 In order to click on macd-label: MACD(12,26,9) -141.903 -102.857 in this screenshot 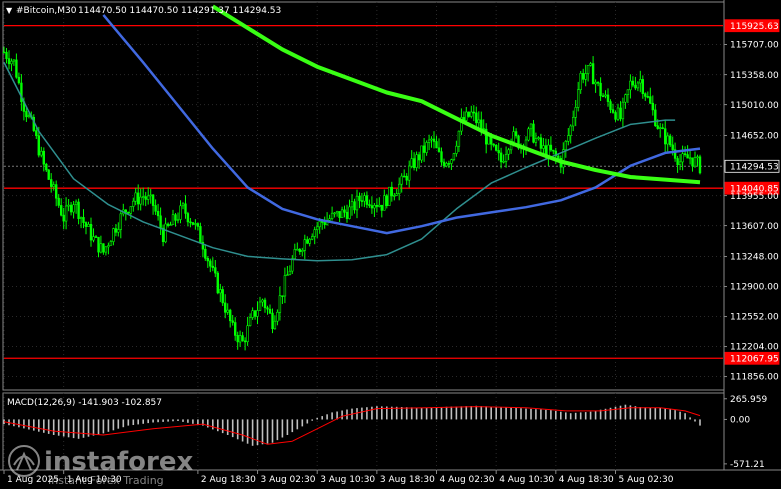, I will do `click(84, 403)`.